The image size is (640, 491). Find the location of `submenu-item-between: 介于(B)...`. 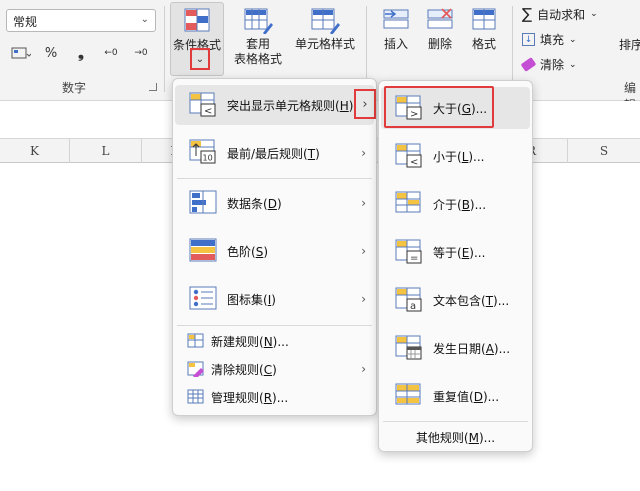

submenu-item-between: 介于(B)... is located at coordinates (455, 204).